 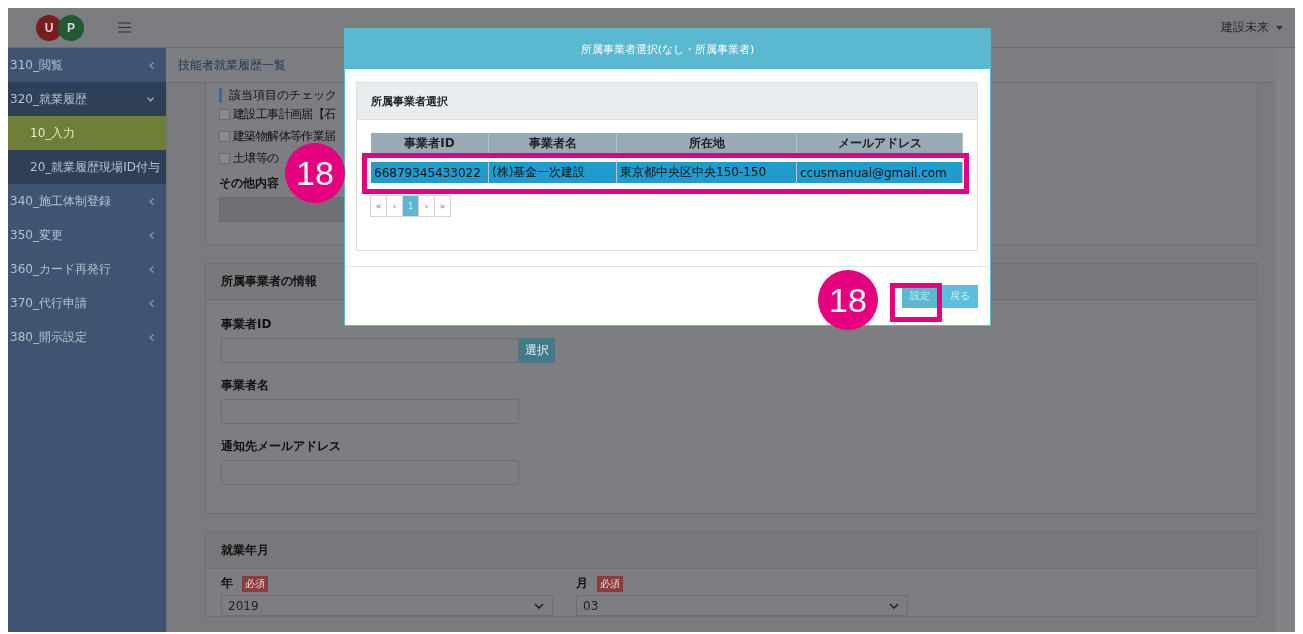 I want to click on column-header: 所在地, so click(x=707, y=143).